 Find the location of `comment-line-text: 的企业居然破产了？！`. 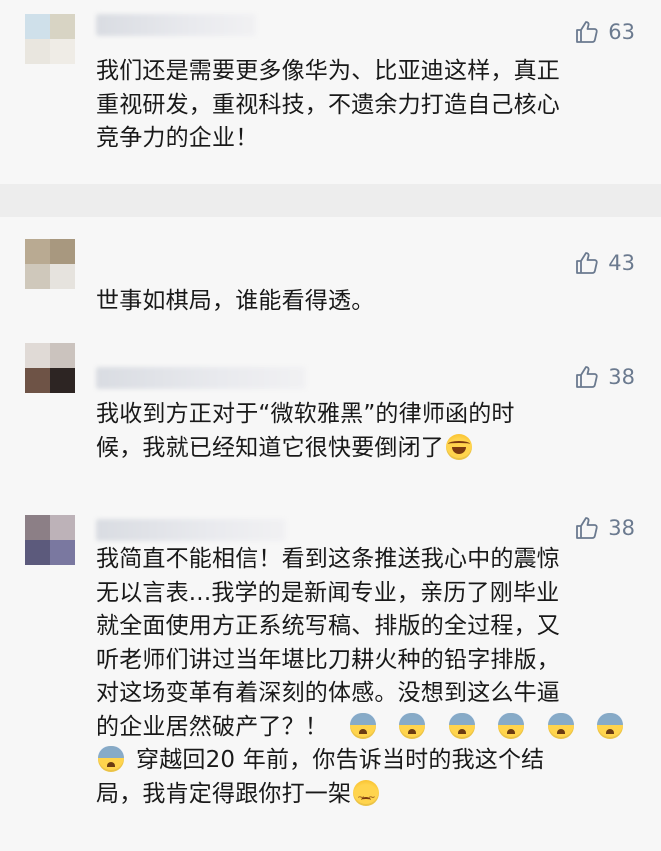

comment-line-text: 的企业居然破产了？！ is located at coordinates (212, 726).